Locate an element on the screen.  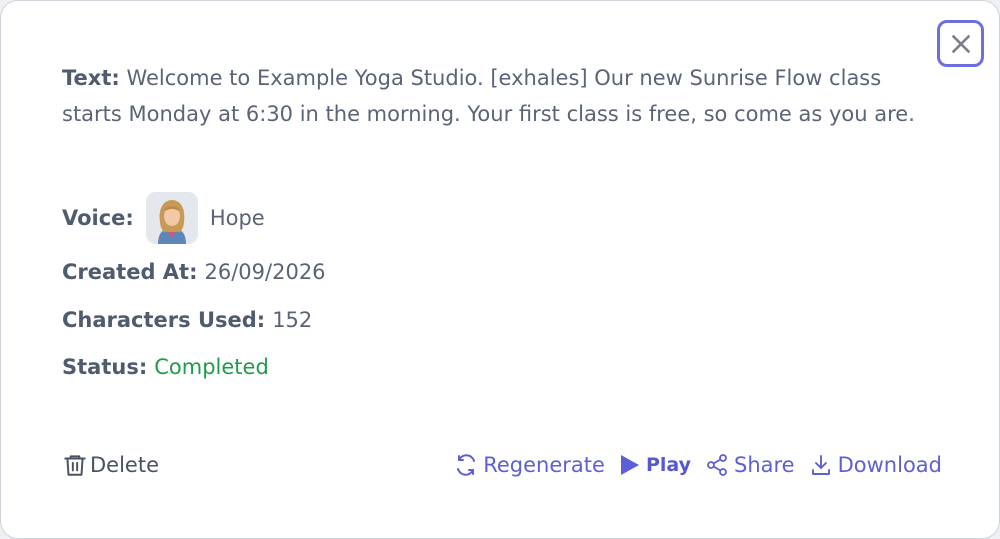
regenerate-button: Regenerate is located at coordinates (529, 465).